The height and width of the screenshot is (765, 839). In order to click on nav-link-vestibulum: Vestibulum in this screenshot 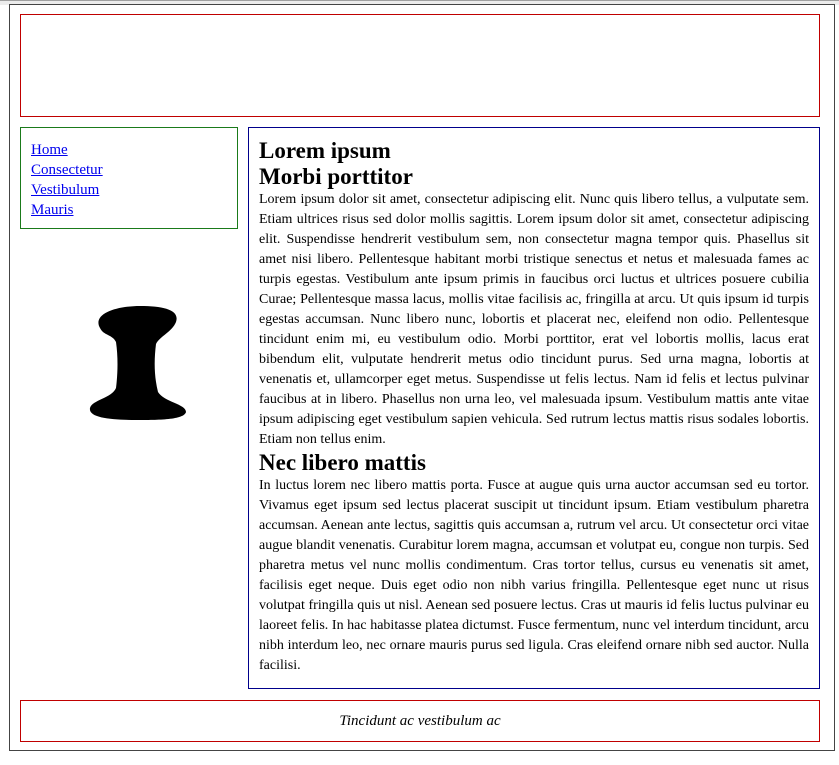, I will do `click(134, 190)`.